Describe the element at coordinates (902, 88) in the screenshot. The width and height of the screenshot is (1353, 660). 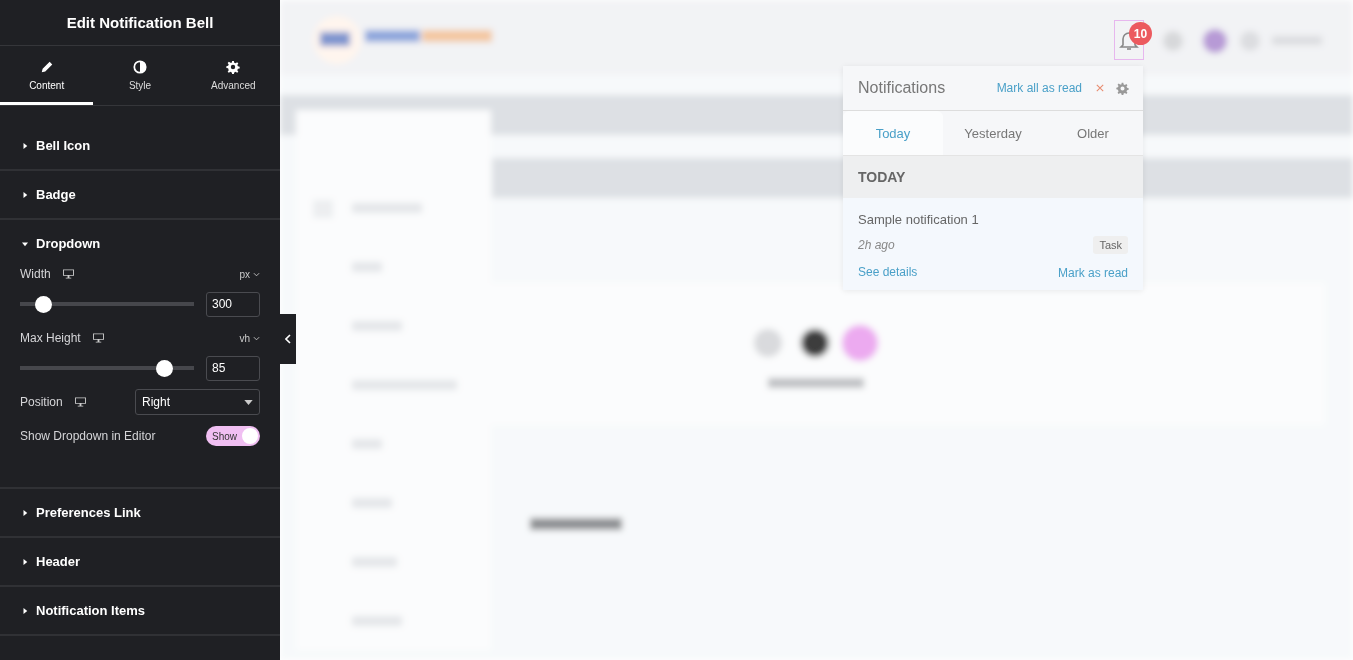
I see `dropdown-title: Notifications` at that location.